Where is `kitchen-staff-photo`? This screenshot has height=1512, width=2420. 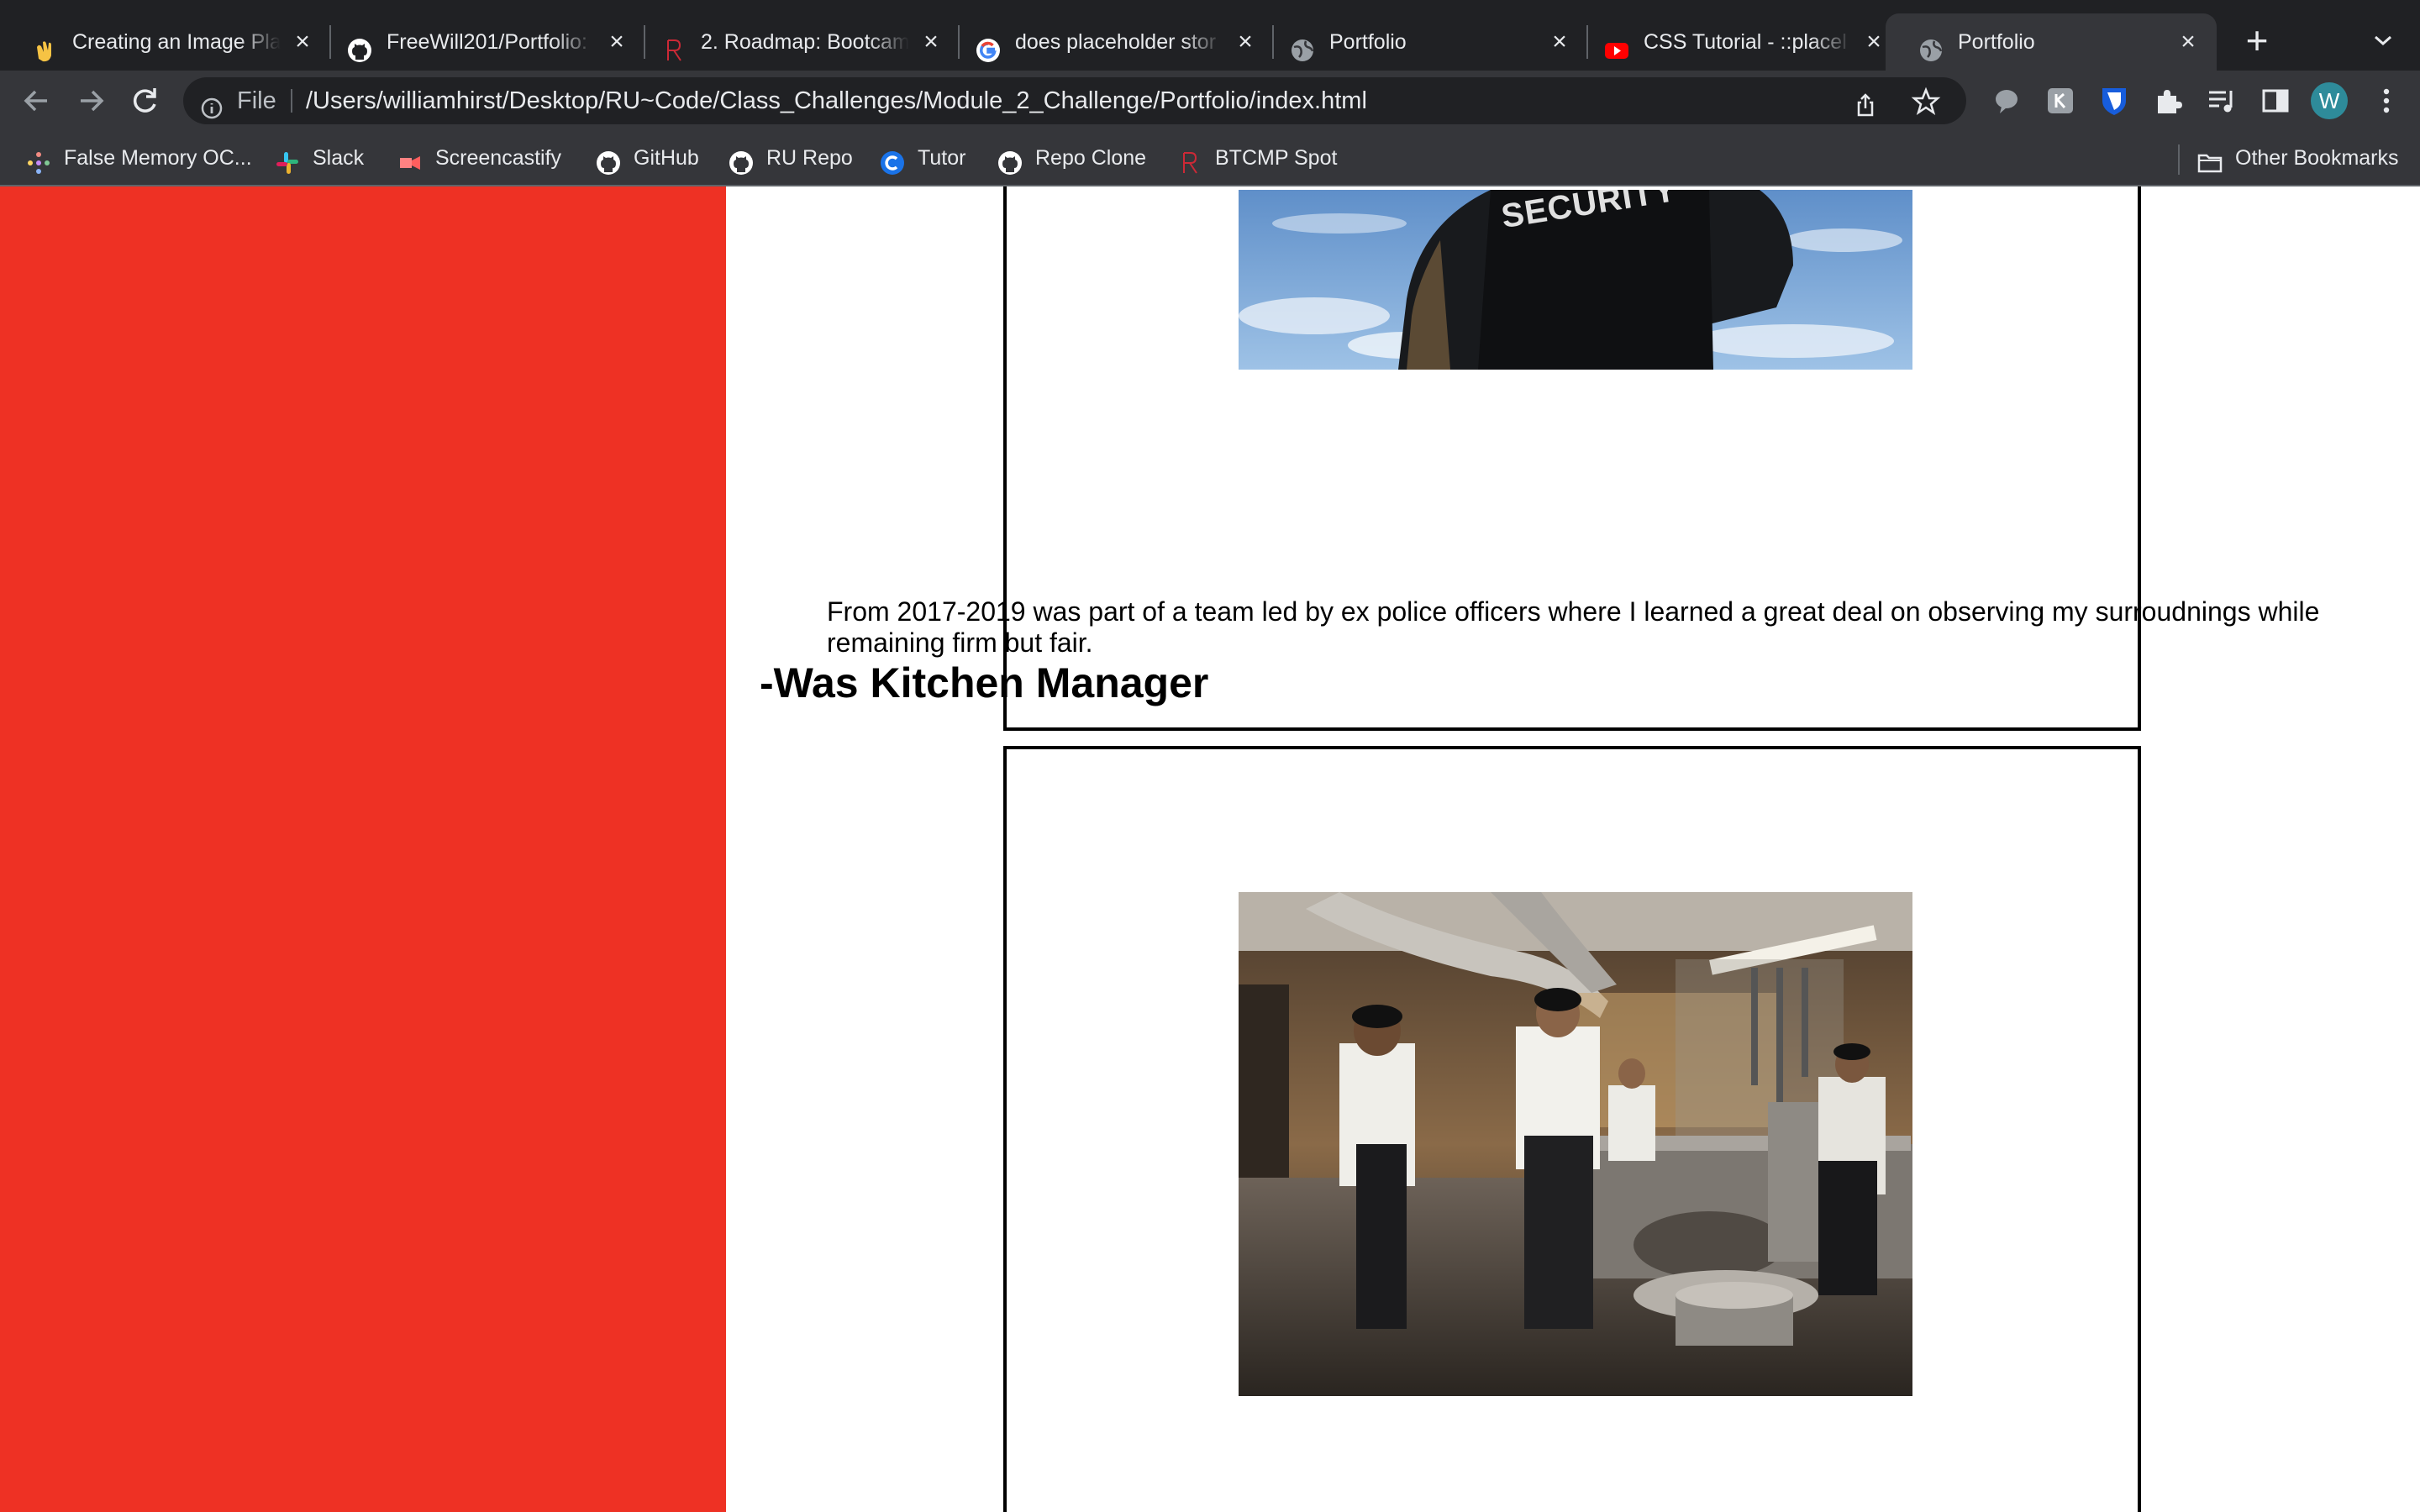
kitchen-staff-photo is located at coordinates (1575, 1144).